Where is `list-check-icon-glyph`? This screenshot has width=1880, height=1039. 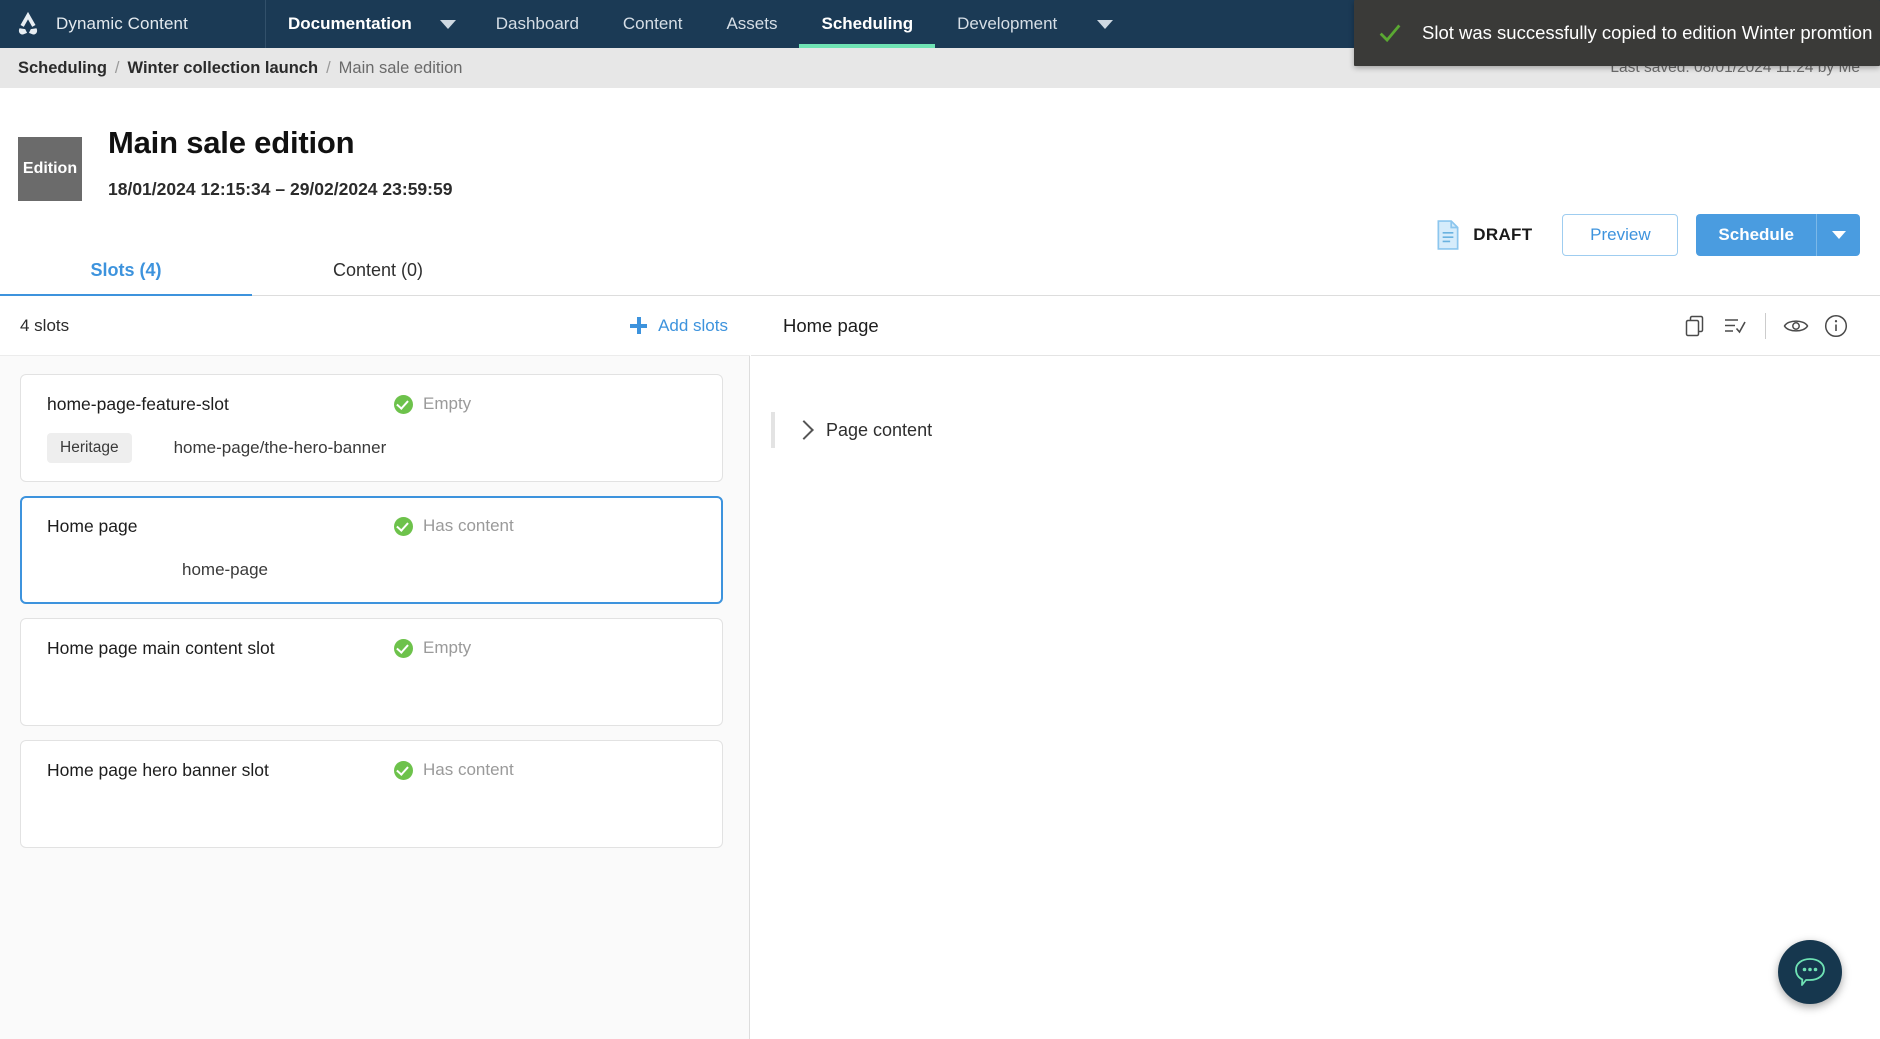 list-check-icon-glyph is located at coordinates (1735, 325).